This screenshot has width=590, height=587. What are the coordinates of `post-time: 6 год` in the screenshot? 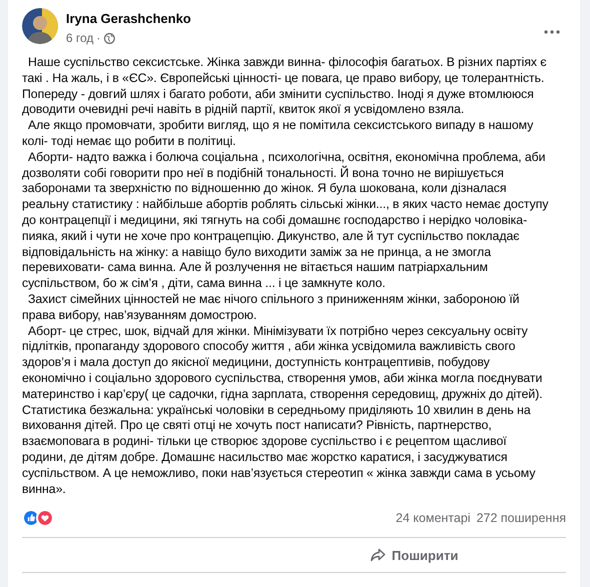 It's located at (80, 38).